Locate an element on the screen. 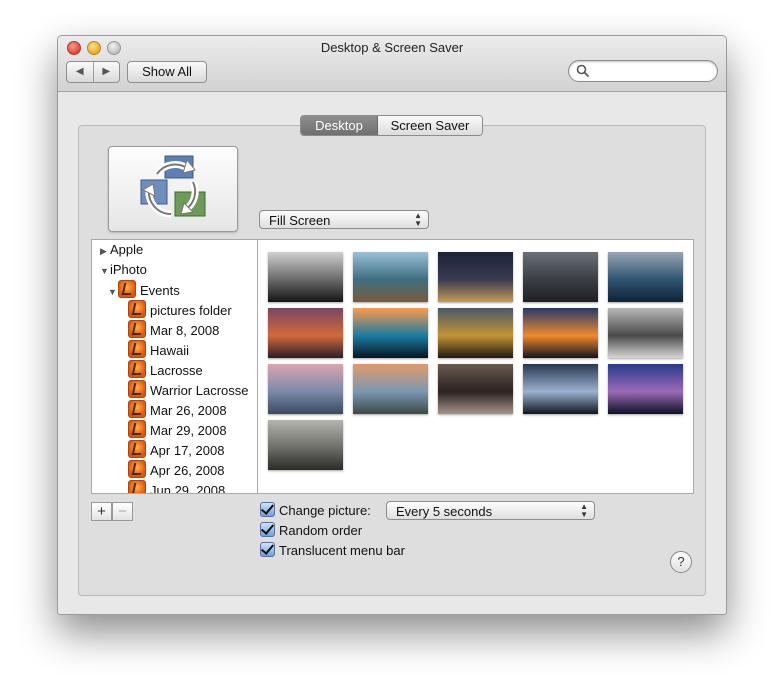  search-field is located at coordinates (643, 71).